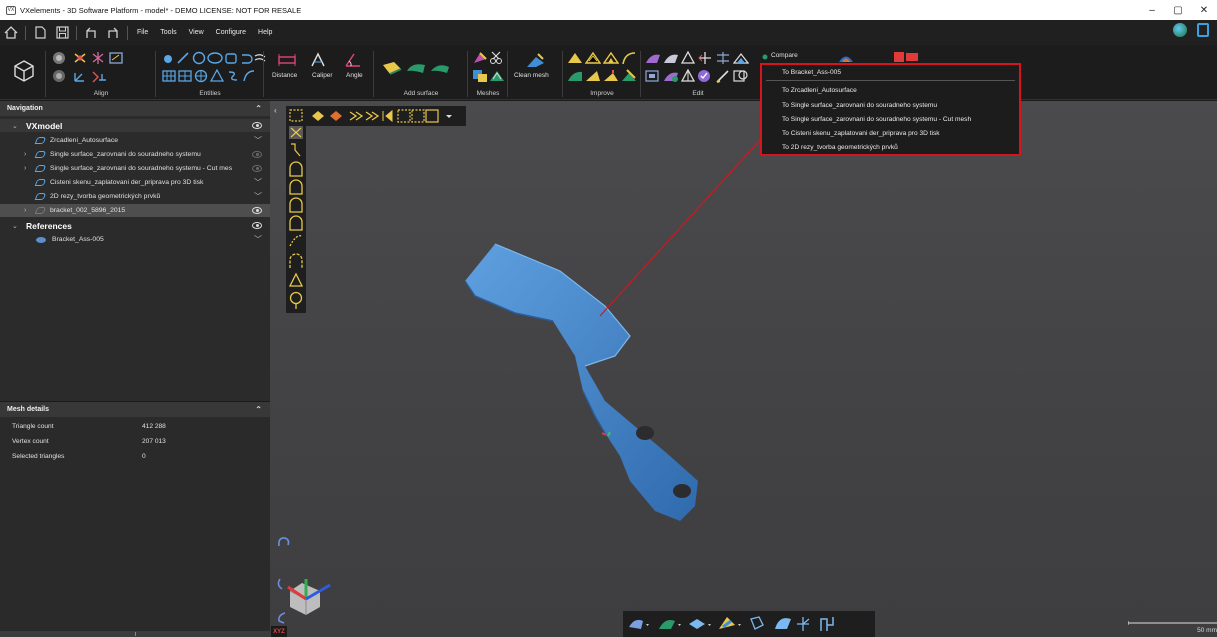 The image size is (1217, 637). What do you see at coordinates (671, 77) in the screenshot?
I see `edit-offset-icon` at bounding box center [671, 77].